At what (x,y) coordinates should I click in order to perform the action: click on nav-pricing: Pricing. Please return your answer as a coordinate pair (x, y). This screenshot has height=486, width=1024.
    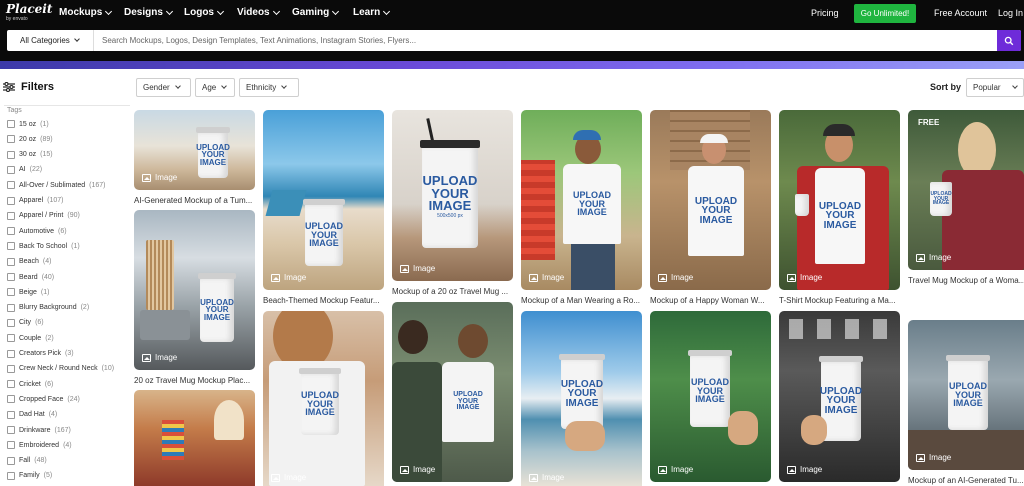
    Looking at the image, I should click on (825, 13).